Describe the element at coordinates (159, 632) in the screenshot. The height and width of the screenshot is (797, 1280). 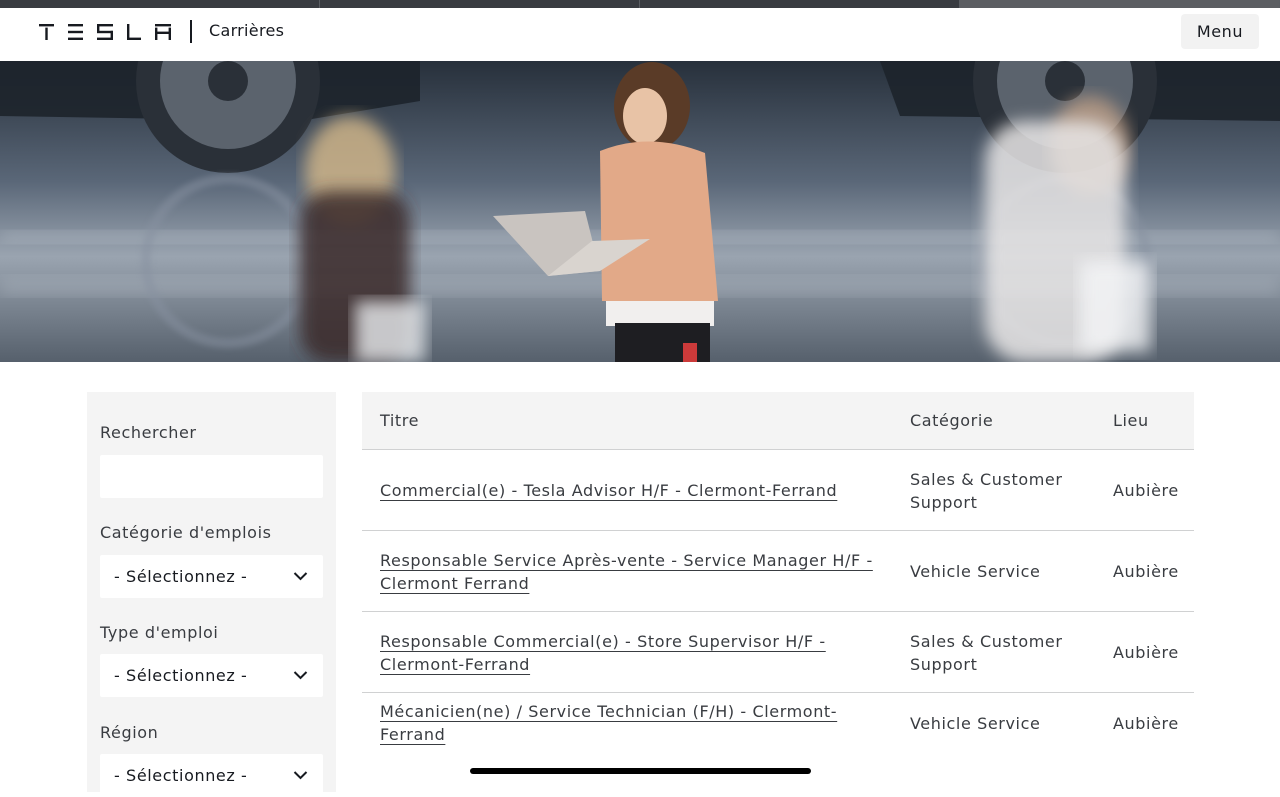
I see `job-type-label: Type d'emploi` at that location.